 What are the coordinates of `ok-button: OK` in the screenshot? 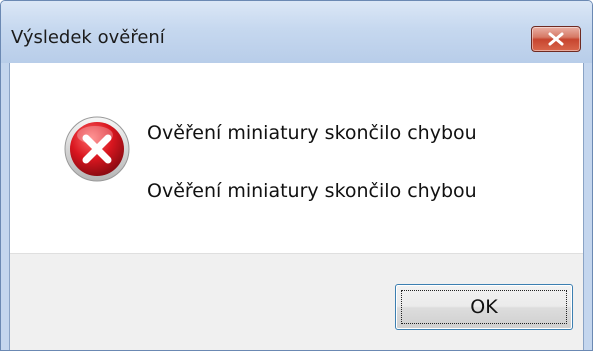 It's located at (484, 307).